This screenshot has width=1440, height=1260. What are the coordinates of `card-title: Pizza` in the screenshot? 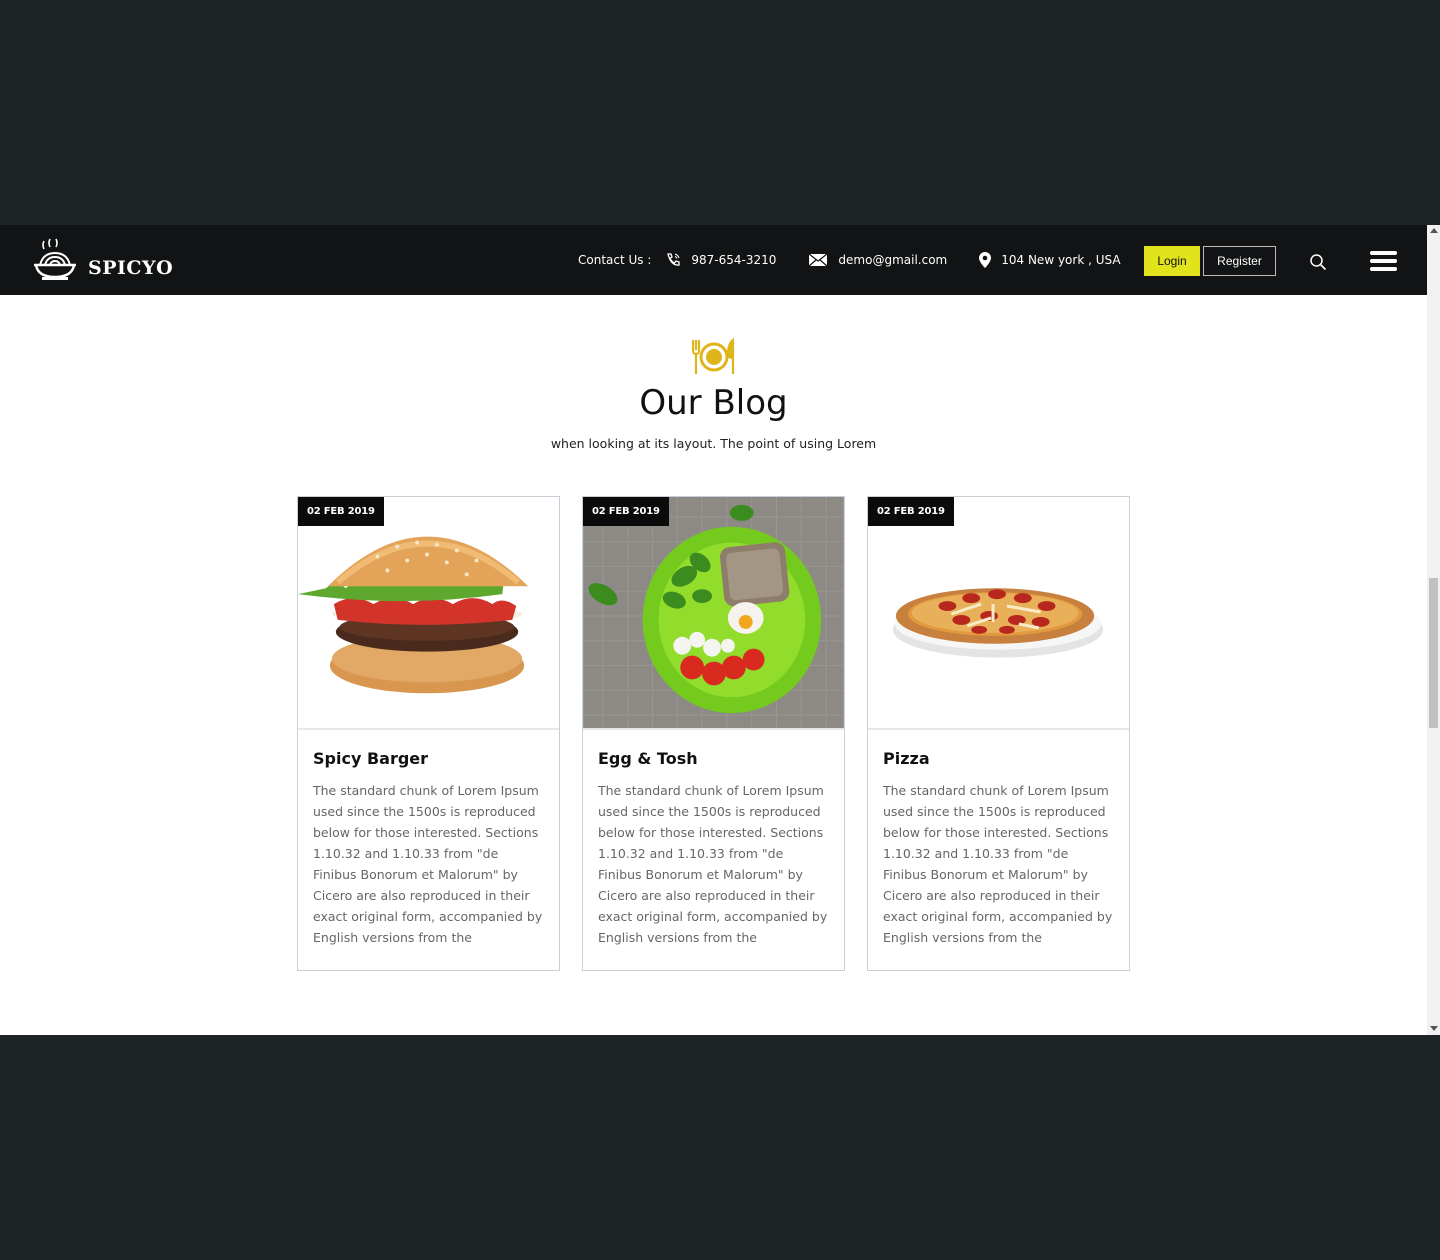 It's located at (998, 758).